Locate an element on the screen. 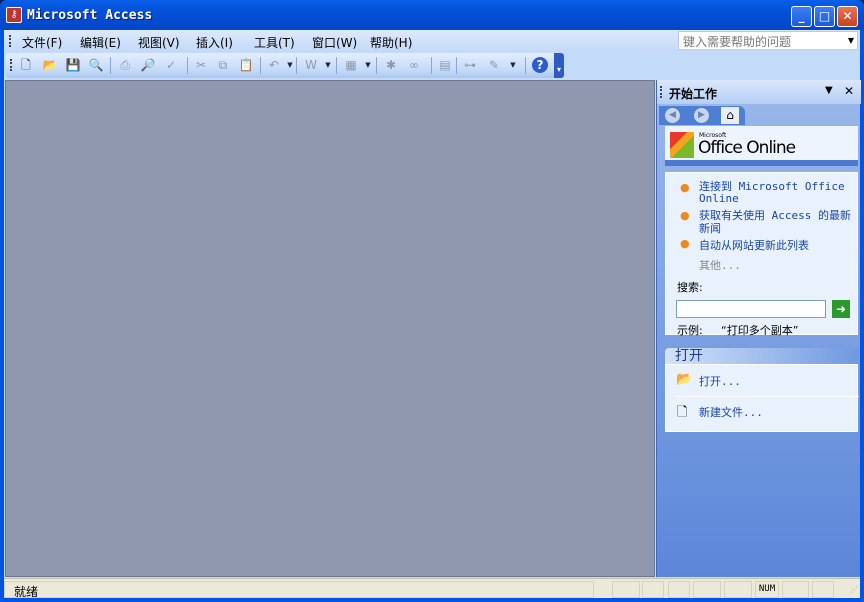 Image resolution: width=864 pixels, height=602 pixels. new-icon: 🗋 is located at coordinates (26, 65).